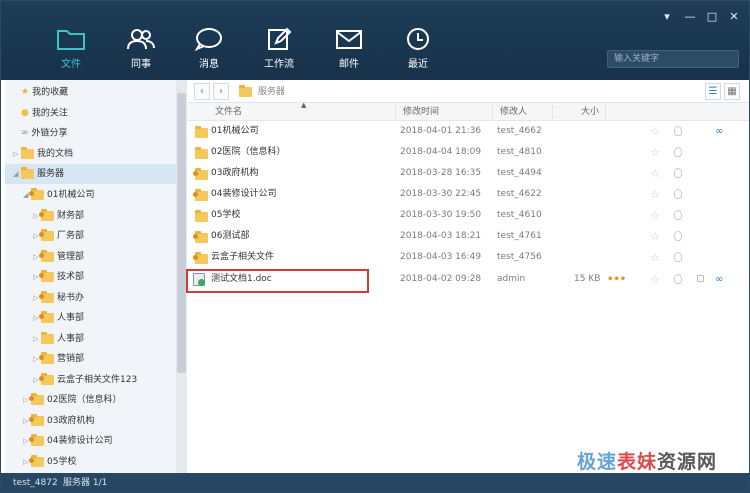 The height and width of the screenshot is (493, 750). I want to click on file-row: 06测试部 2018-04-03 18:21 test_4761 ☆, so click(468, 236).